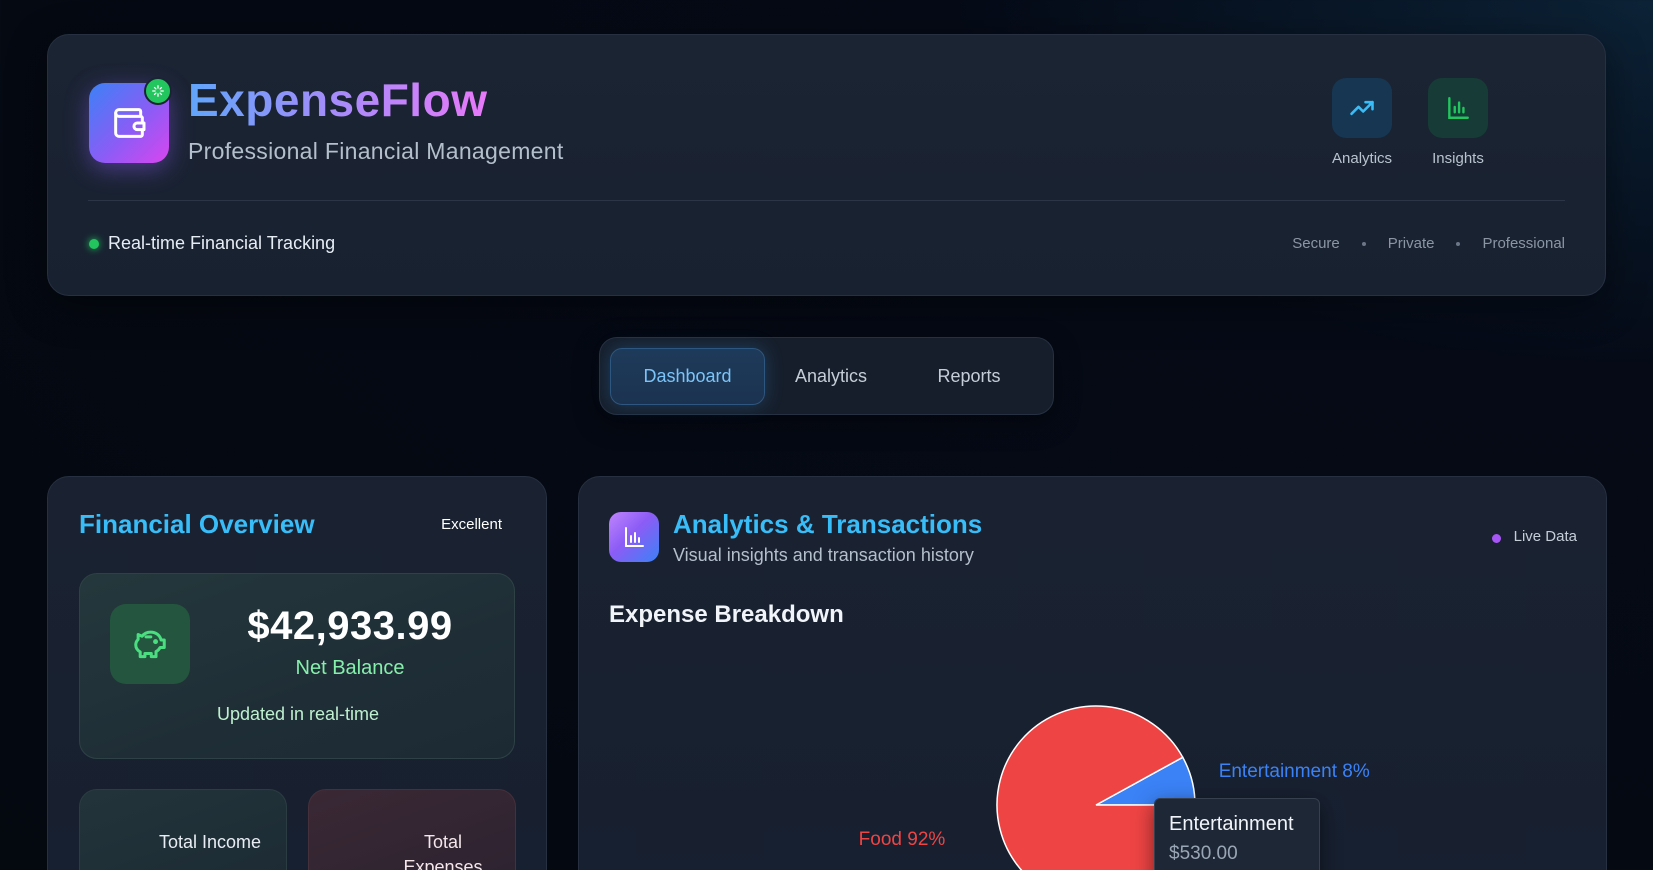 The height and width of the screenshot is (870, 1653). I want to click on tab-dashboard: Dashboard, so click(687, 376).